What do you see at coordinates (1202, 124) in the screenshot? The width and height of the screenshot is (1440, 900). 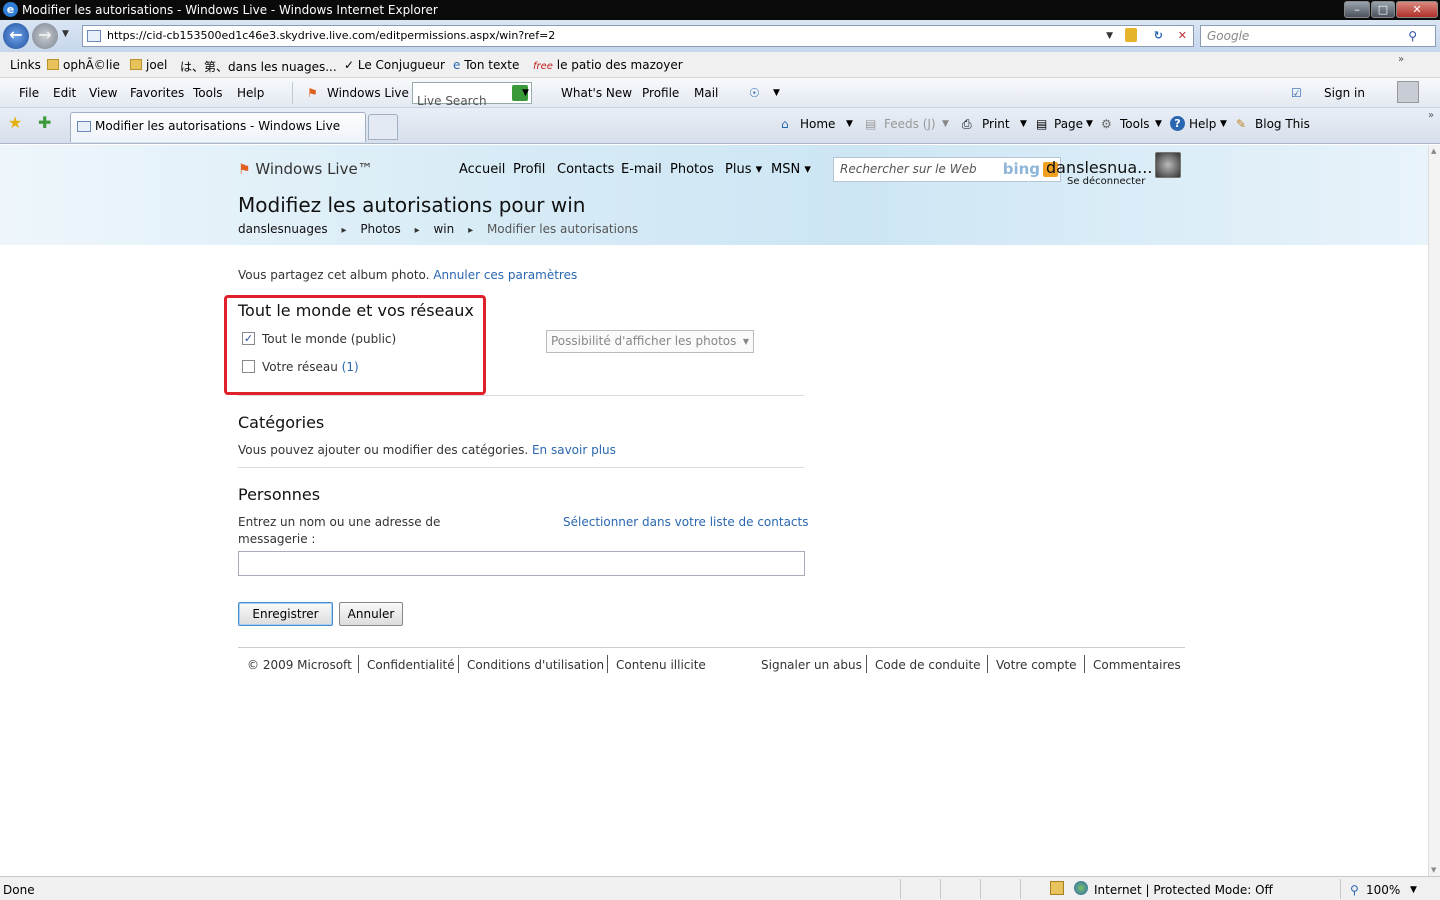 I see `help-button: Help` at bounding box center [1202, 124].